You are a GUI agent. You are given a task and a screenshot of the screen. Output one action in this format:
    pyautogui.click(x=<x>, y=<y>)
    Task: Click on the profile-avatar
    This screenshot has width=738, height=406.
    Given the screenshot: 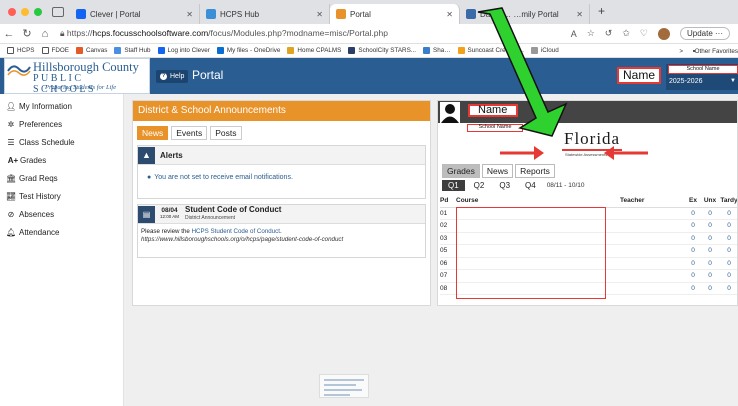 What is the action you would take?
    pyautogui.click(x=663, y=33)
    